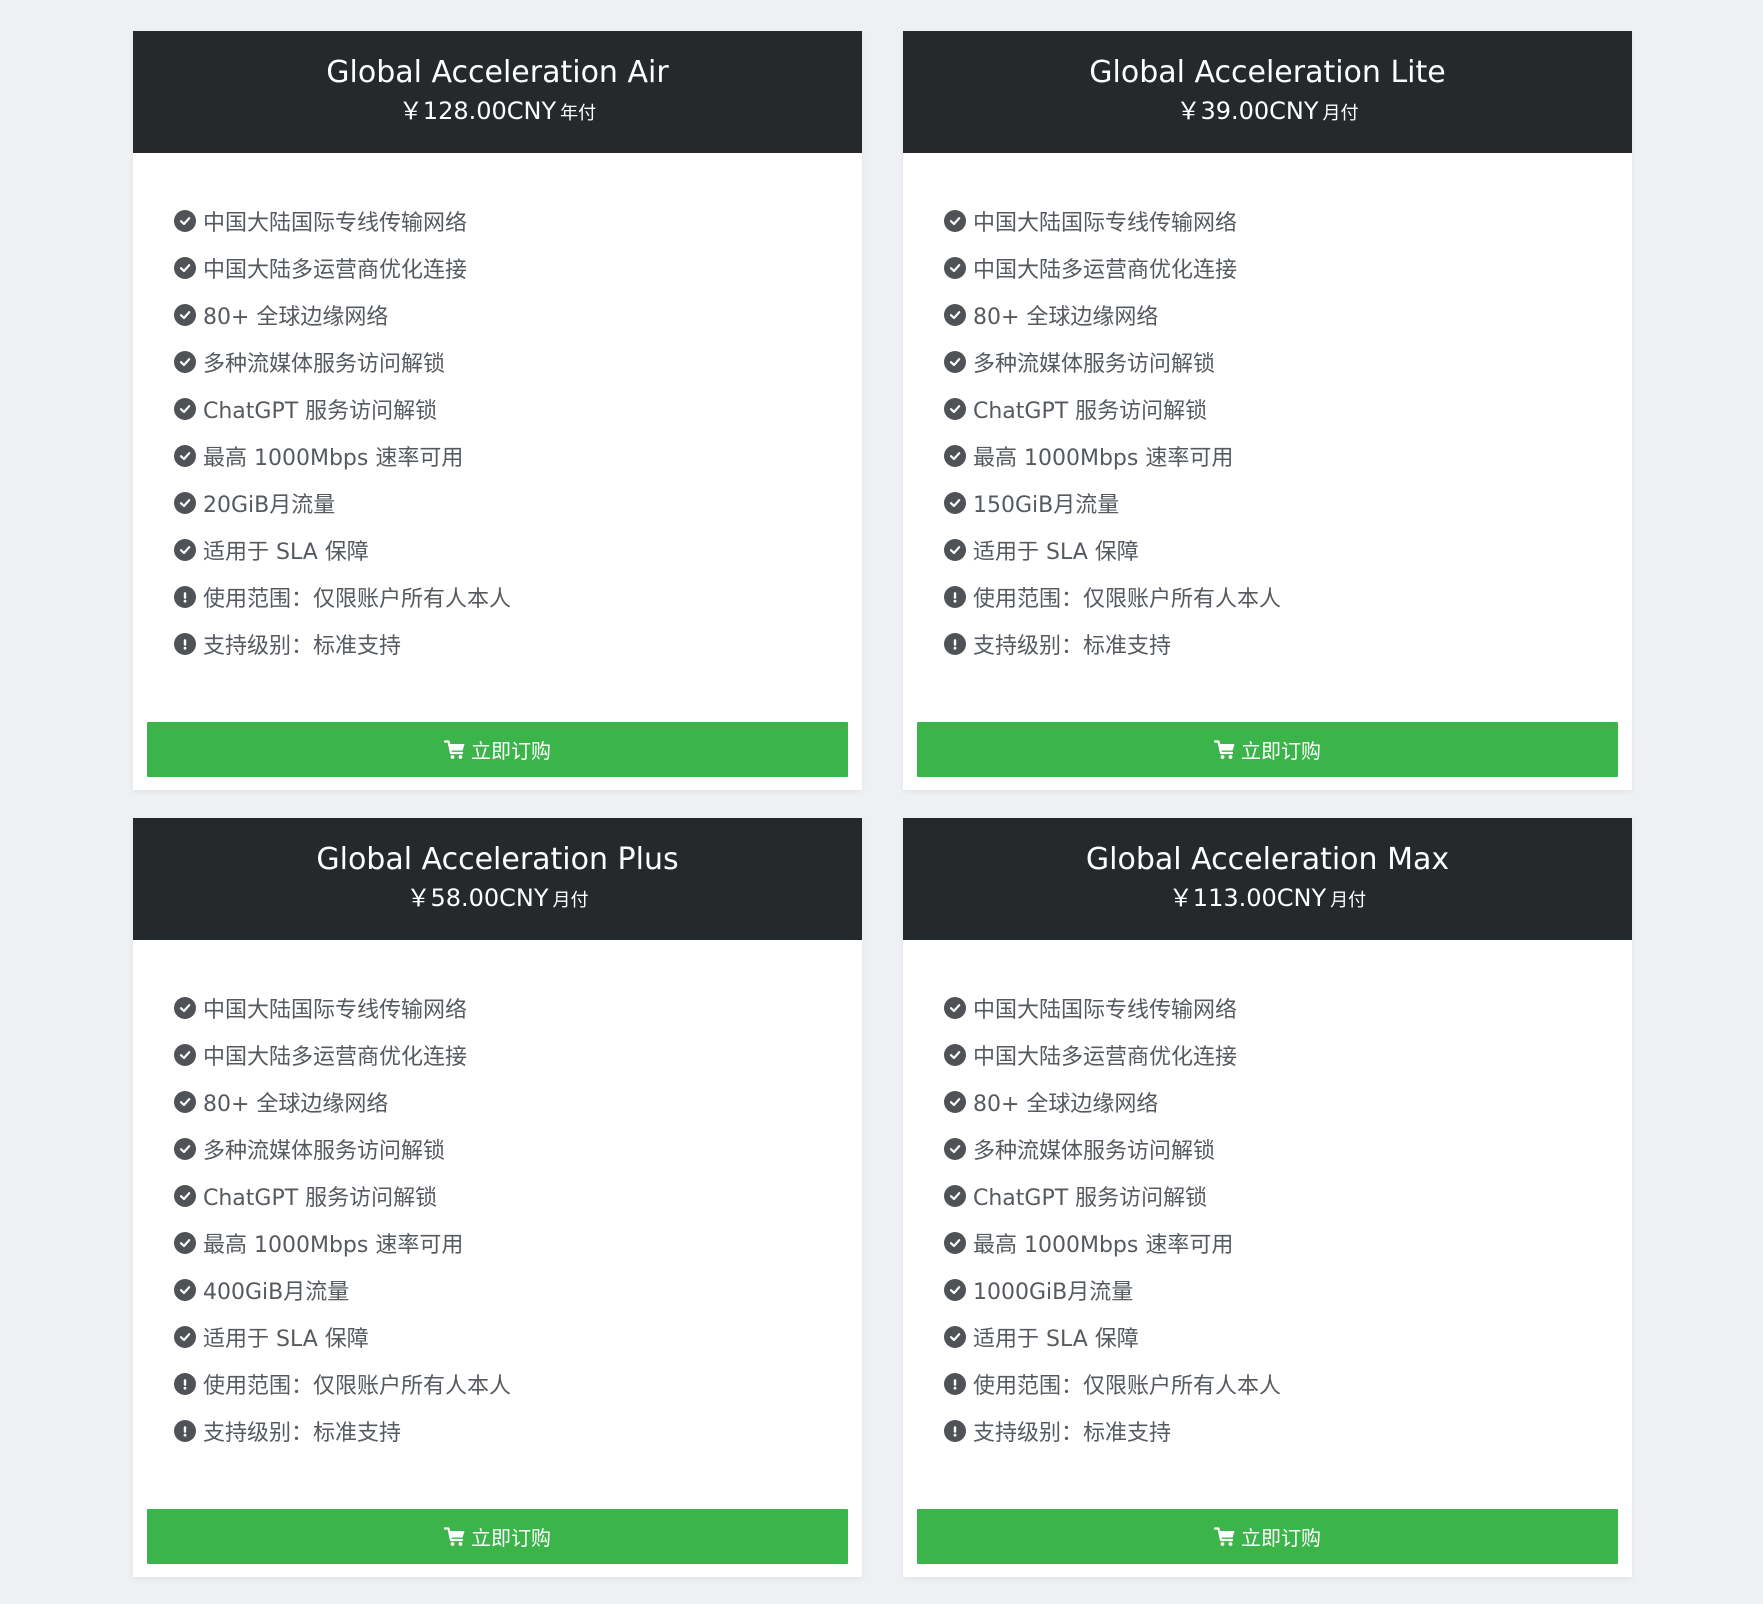  What do you see at coordinates (1267, 72) in the screenshot?
I see `plan-name: Global Acceleration Lite` at bounding box center [1267, 72].